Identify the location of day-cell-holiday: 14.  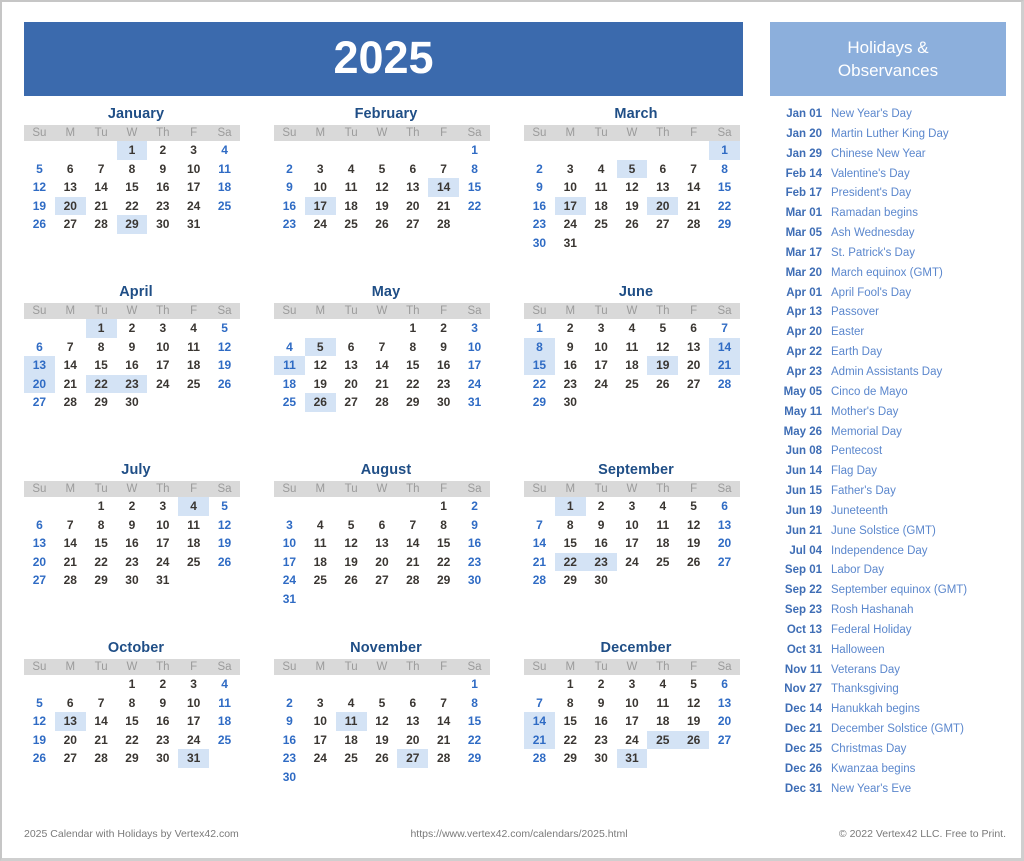
(539, 721).